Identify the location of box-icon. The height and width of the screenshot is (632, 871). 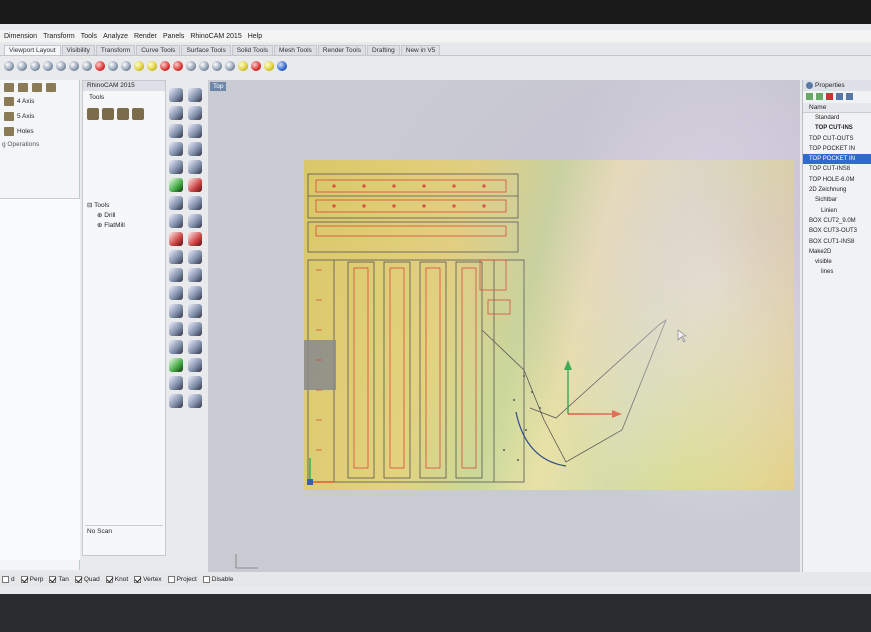
(176, 203).